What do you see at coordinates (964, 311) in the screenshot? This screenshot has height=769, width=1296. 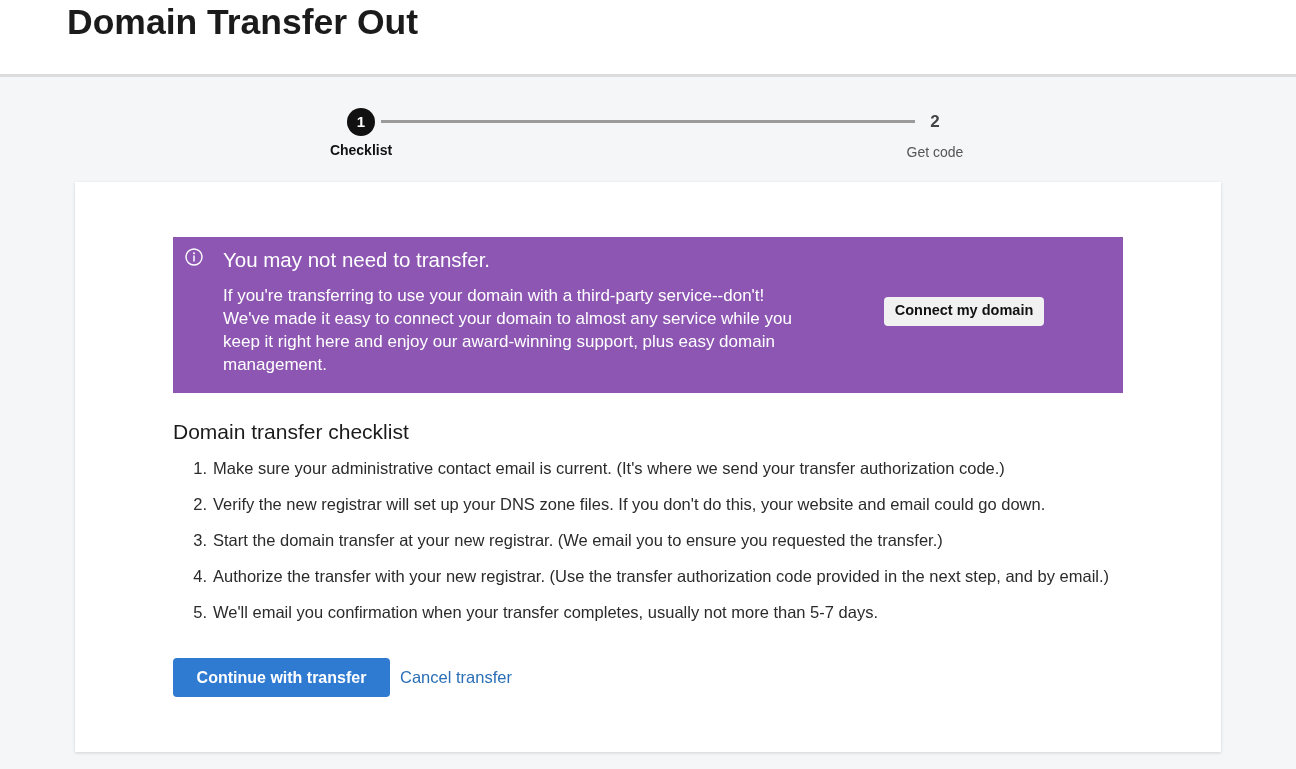 I see `connect-domain-button: Connect my domain` at bounding box center [964, 311].